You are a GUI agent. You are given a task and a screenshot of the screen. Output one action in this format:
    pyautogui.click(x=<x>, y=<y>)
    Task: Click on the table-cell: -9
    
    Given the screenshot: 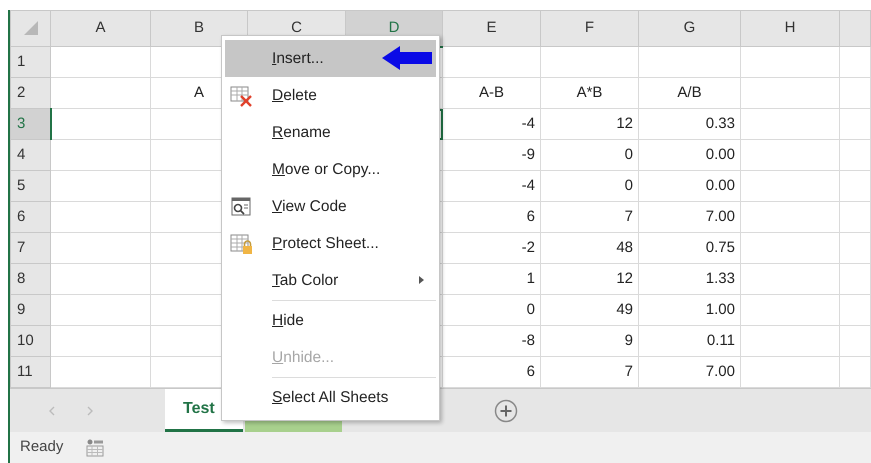 What is the action you would take?
    pyautogui.click(x=491, y=155)
    